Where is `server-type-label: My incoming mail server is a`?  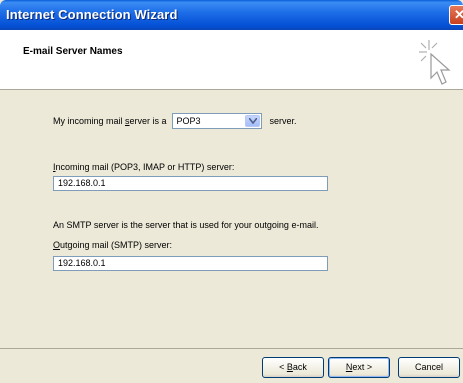
server-type-label: My incoming mail server is a is located at coordinates (110, 121).